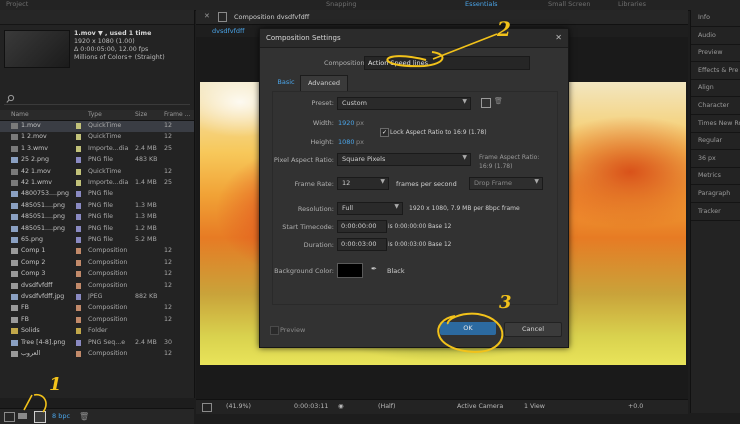 The height and width of the screenshot is (424, 740). I want to click on project-item-row: 25 2.png PNG file 483 KB, so click(97, 160).